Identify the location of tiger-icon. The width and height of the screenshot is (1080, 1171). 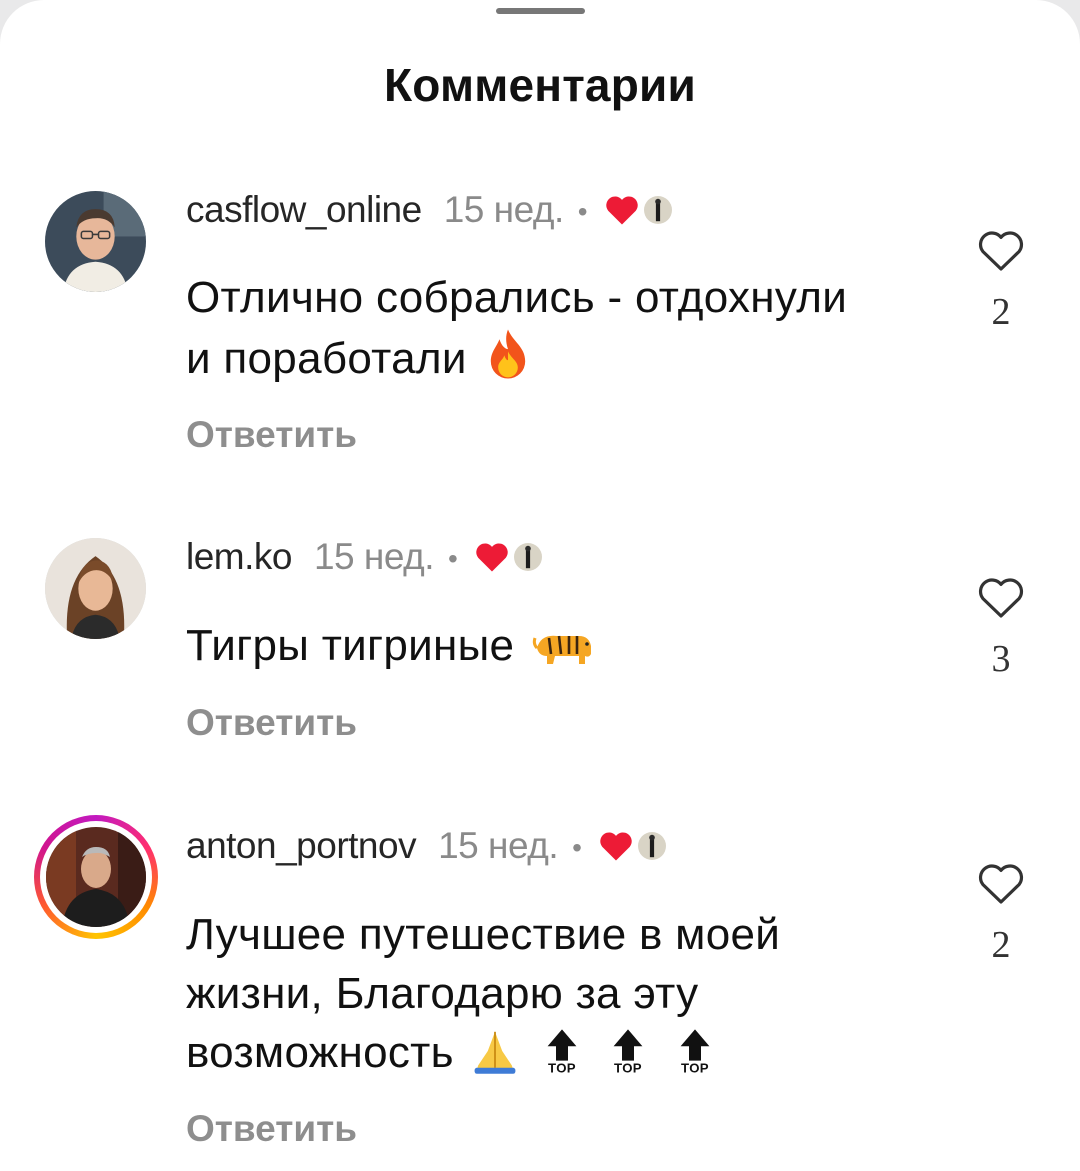
(561, 649).